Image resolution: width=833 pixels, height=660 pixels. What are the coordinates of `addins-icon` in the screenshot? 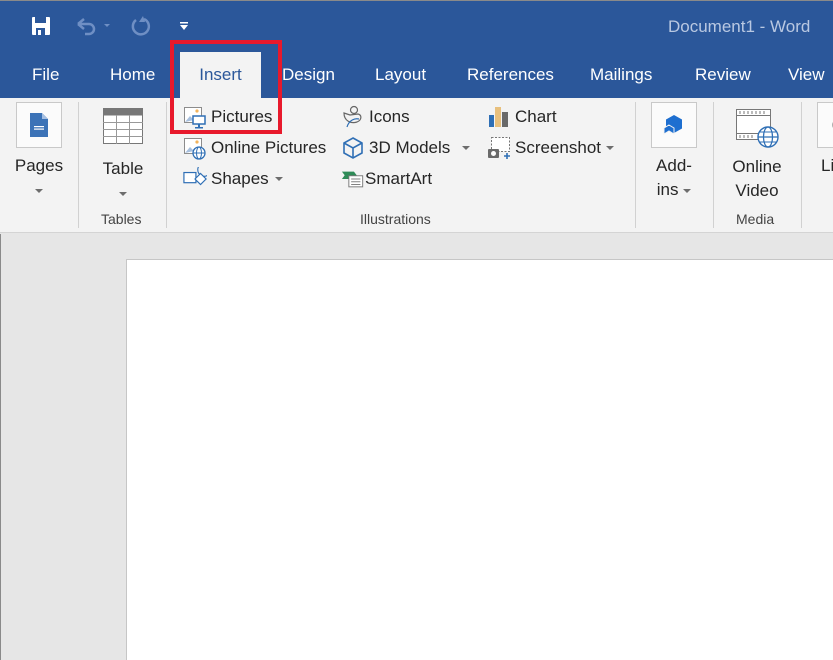 It's located at (672, 125).